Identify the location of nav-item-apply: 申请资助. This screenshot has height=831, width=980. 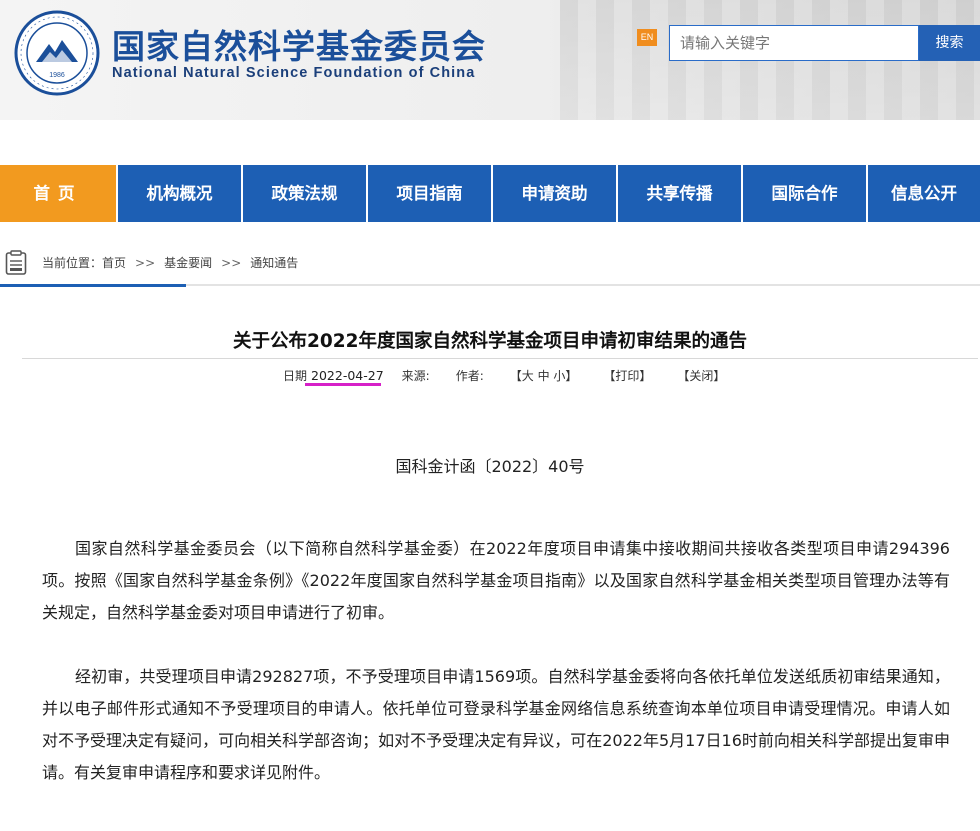
(555, 193).